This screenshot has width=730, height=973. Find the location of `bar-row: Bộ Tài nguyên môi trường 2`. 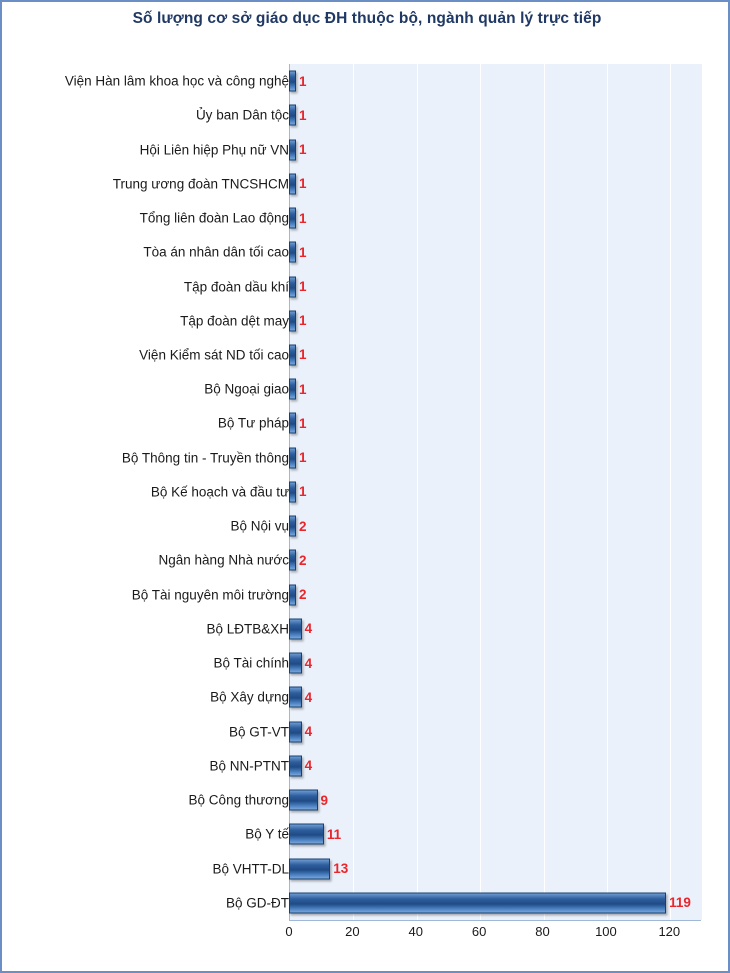

bar-row: Bộ Tài nguyên môi trường 2 is located at coordinates (366, 595).